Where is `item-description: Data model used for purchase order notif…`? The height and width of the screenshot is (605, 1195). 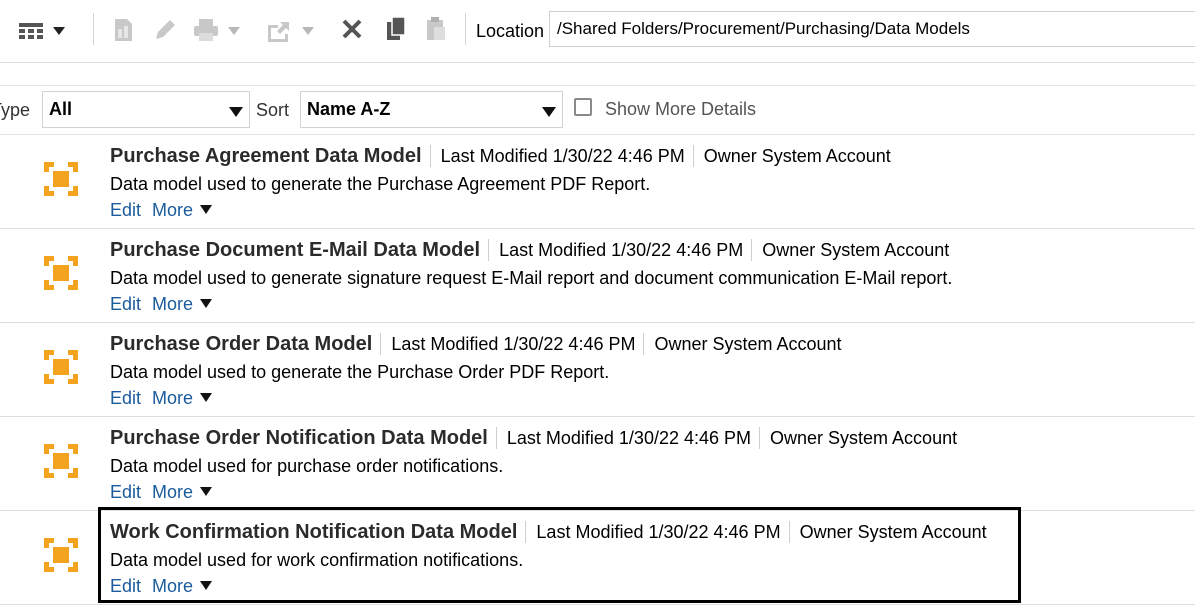 item-description: Data model used for purchase order notif… is located at coordinates (307, 466).